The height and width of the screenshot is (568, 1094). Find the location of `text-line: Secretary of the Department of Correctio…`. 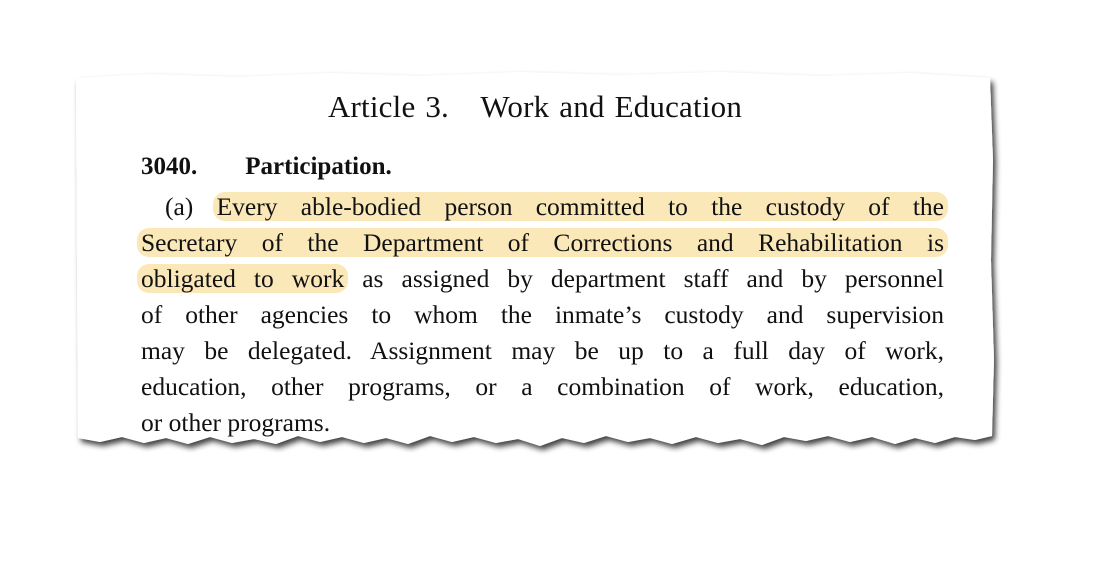

text-line: Secretary of the Department of Correctio… is located at coordinates (542, 243).